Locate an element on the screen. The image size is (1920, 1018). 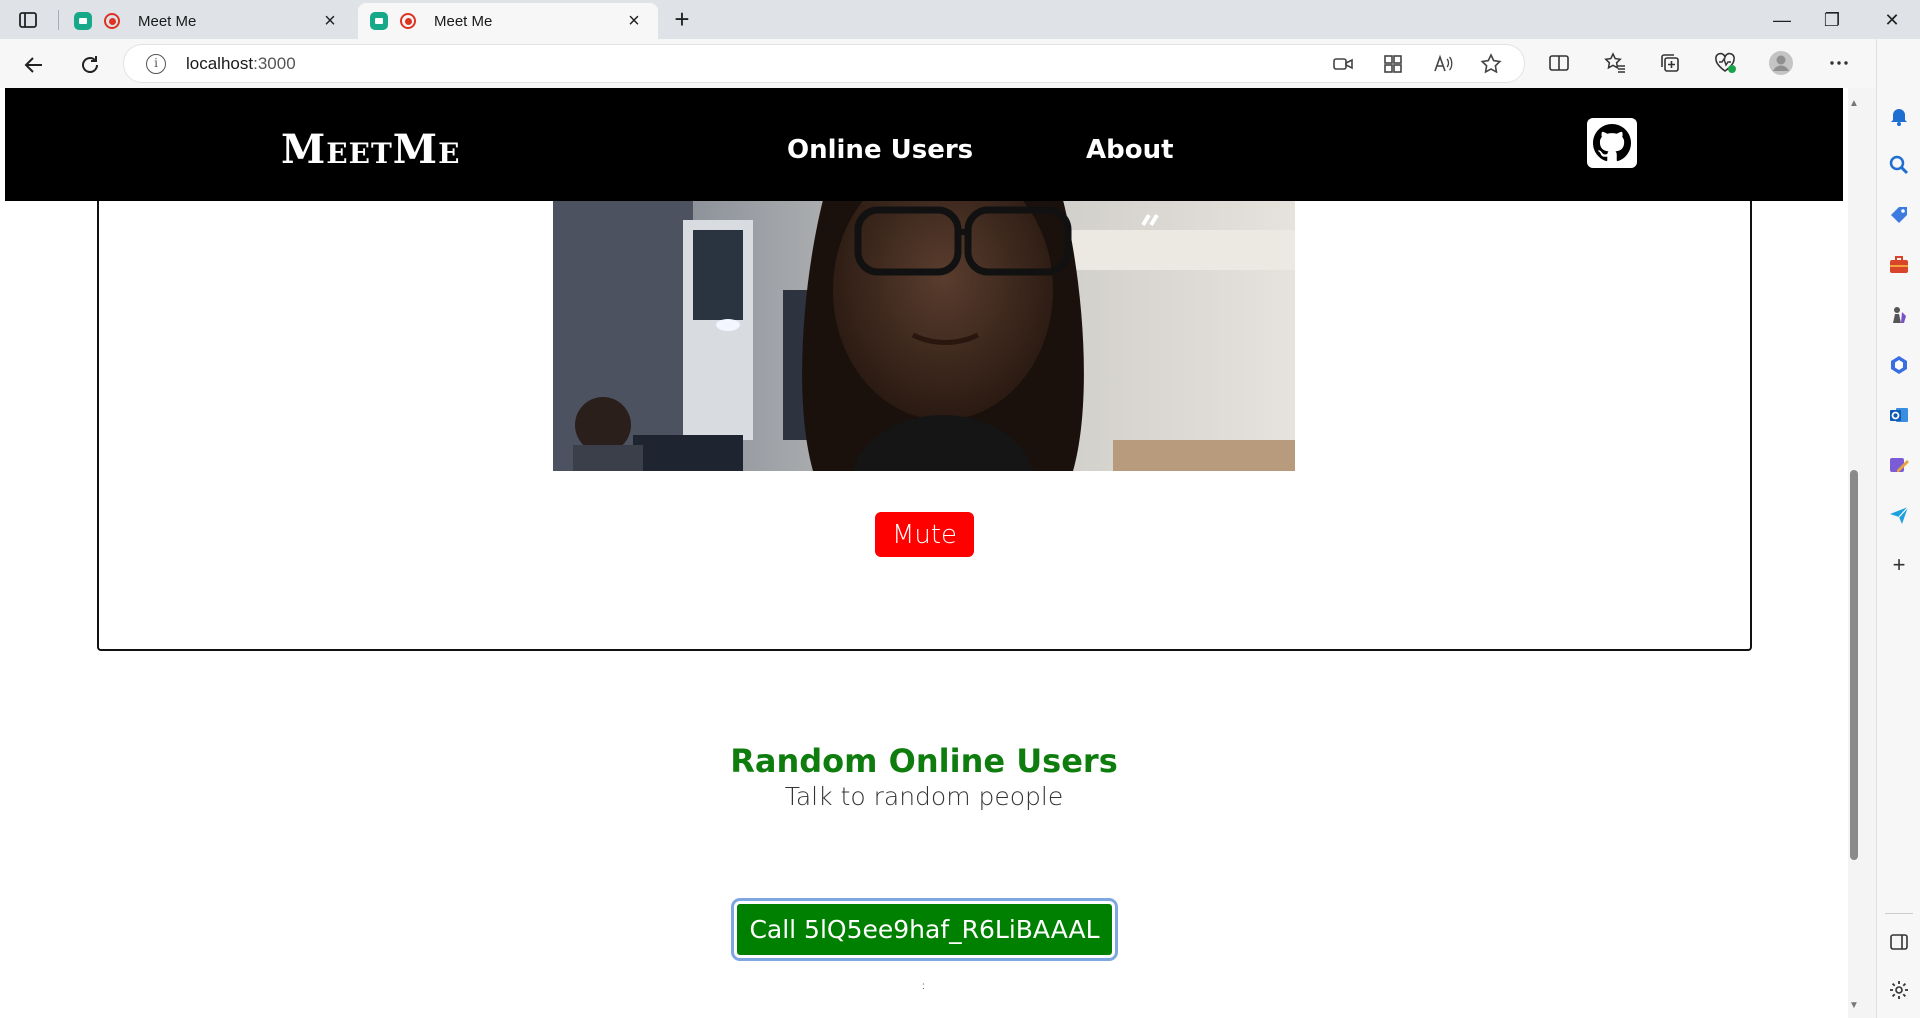
webcam-image is located at coordinates (924, 335).